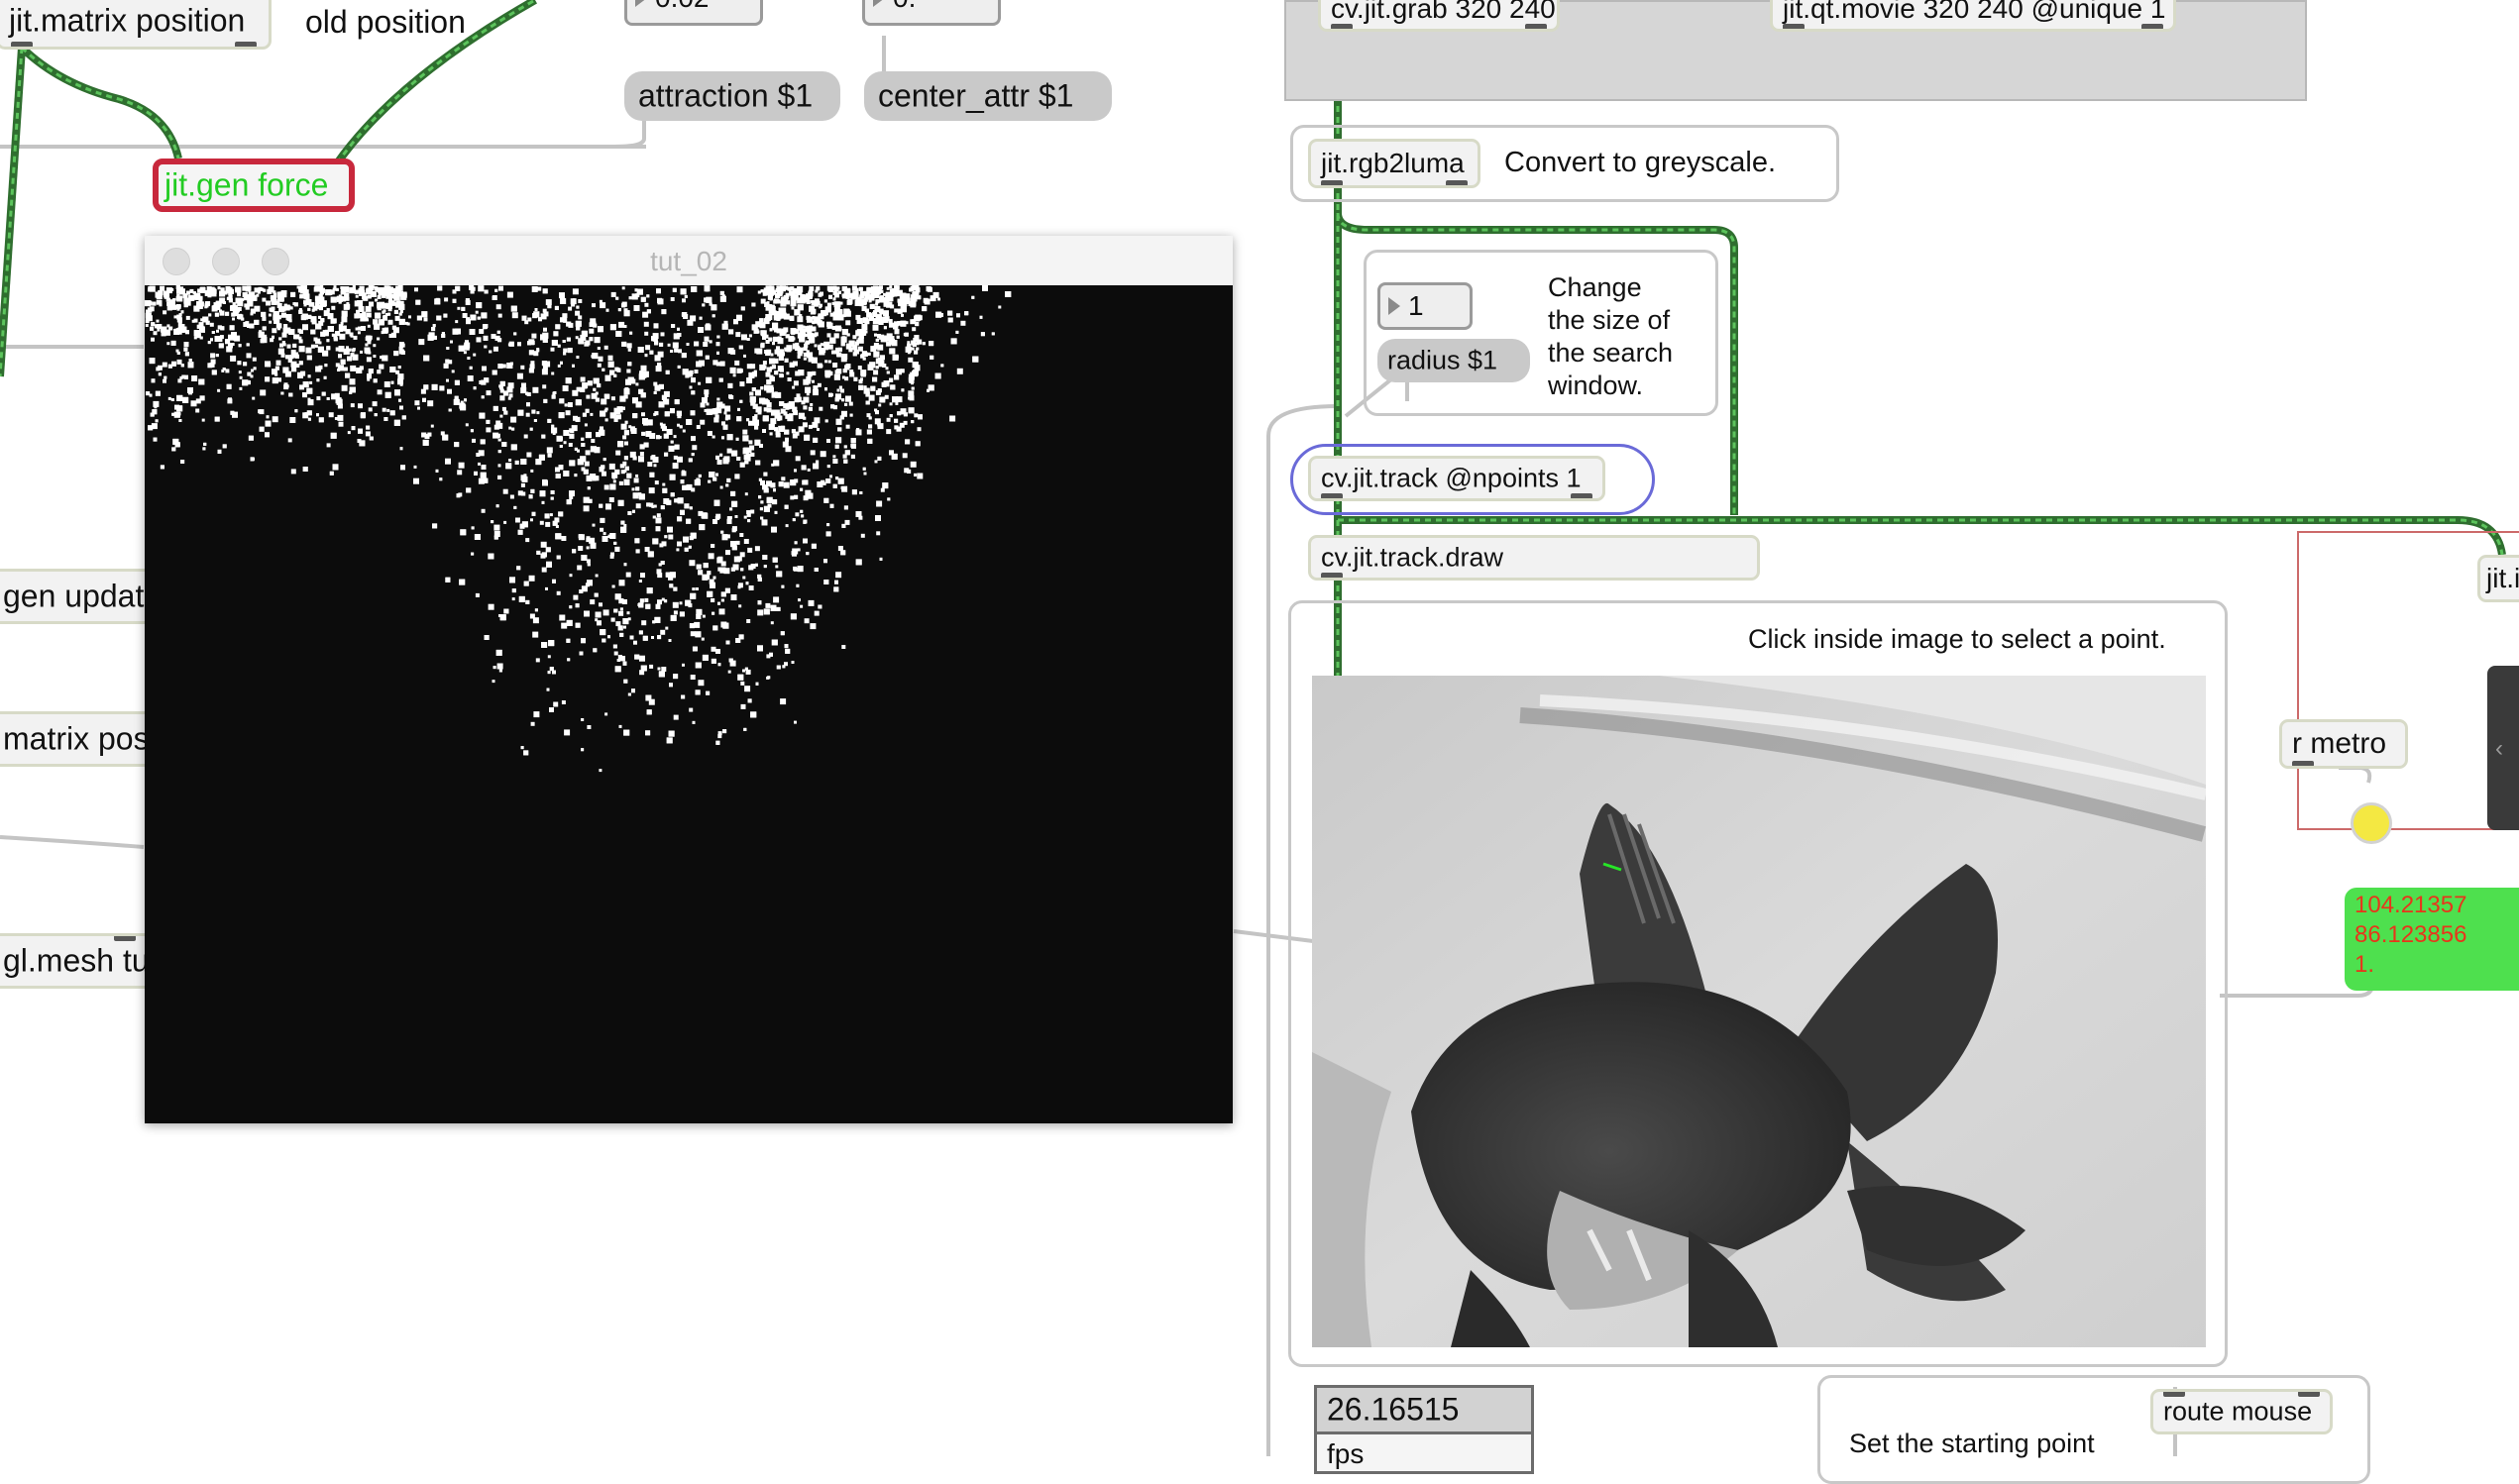 The height and width of the screenshot is (1484, 2519). What do you see at coordinates (1609, 320) in the screenshot?
I see `comment-line: the size of` at bounding box center [1609, 320].